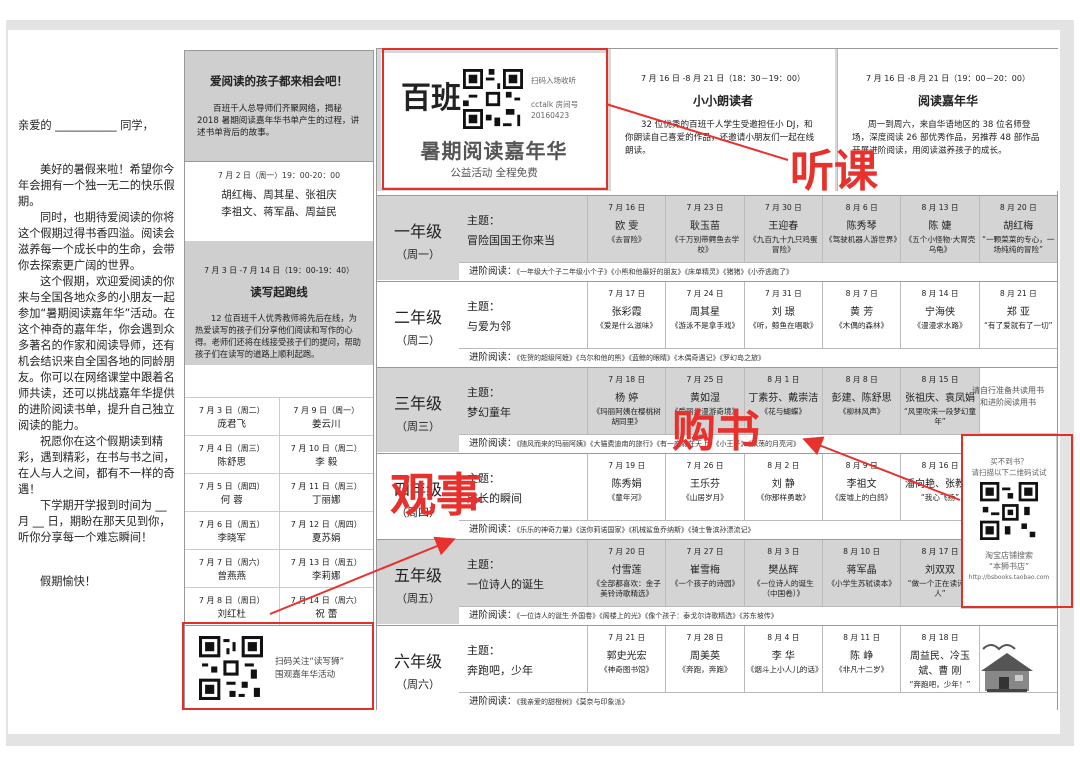 The image size is (1080, 764). Describe the element at coordinates (697, 132) in the screenshot. I see `listen-arrow` at that location.